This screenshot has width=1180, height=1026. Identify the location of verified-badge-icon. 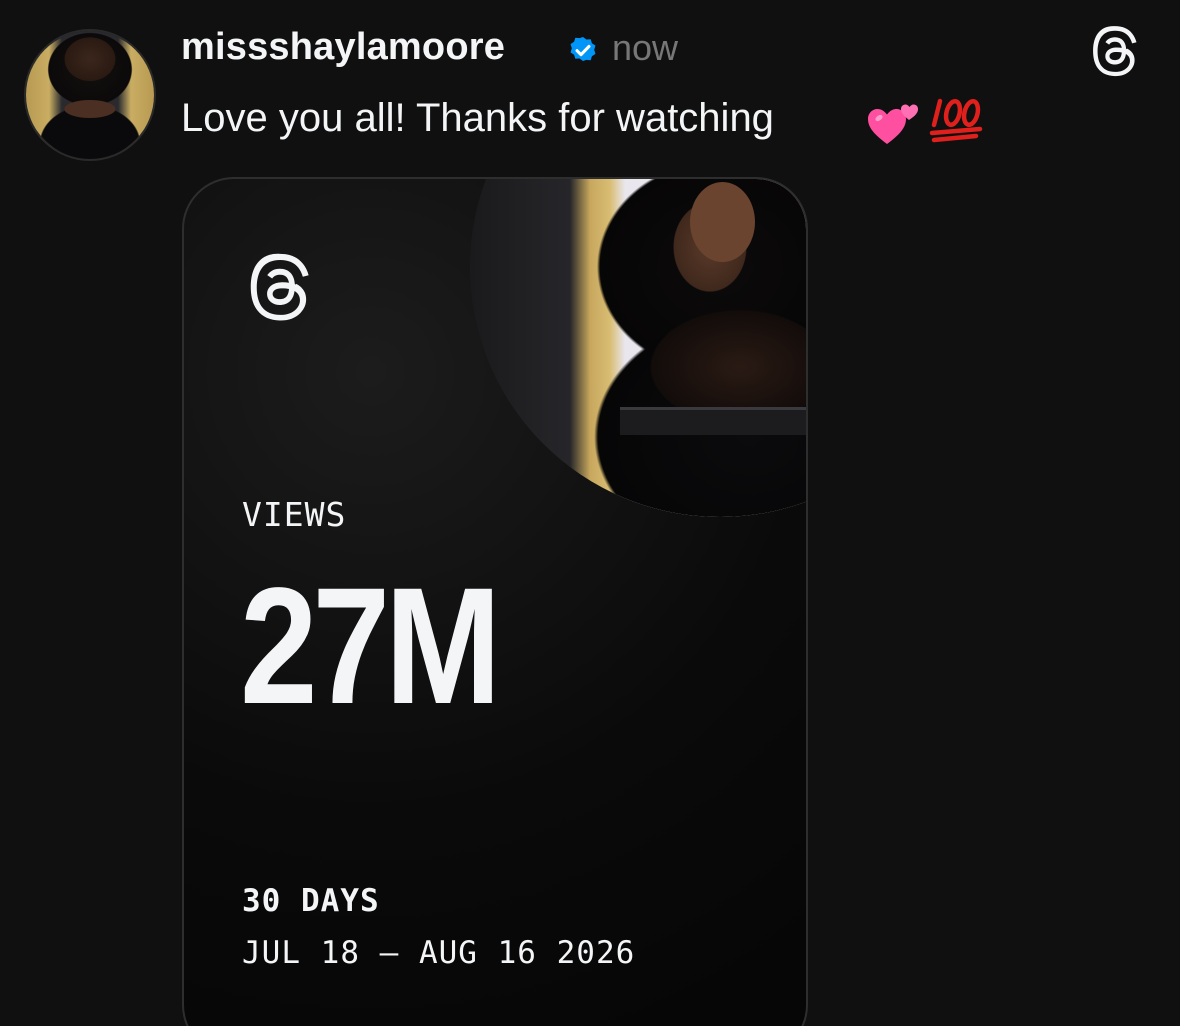
(583, 49).